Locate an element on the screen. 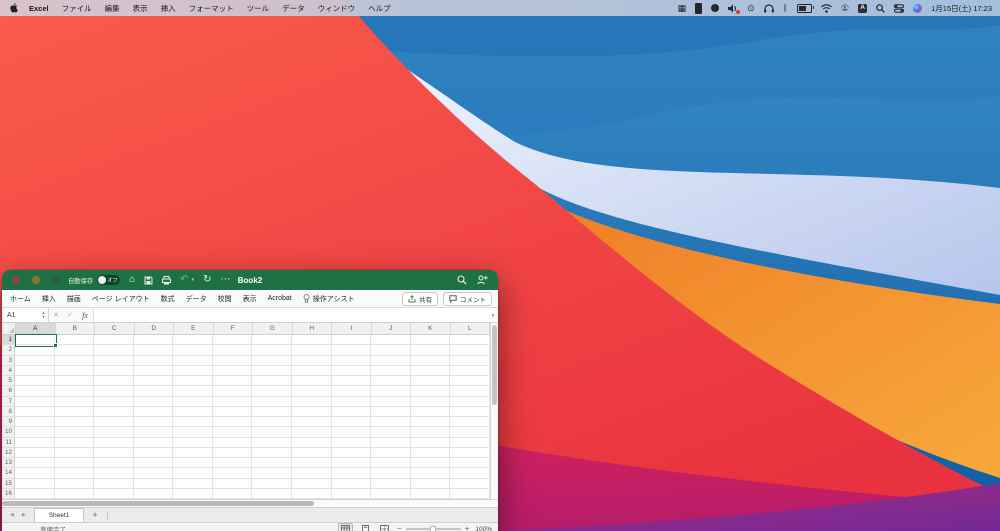 Image resolution: width=1000 pixels, height=531 pixels. menu-item-6: ツール is located at coordinates (258, 8).